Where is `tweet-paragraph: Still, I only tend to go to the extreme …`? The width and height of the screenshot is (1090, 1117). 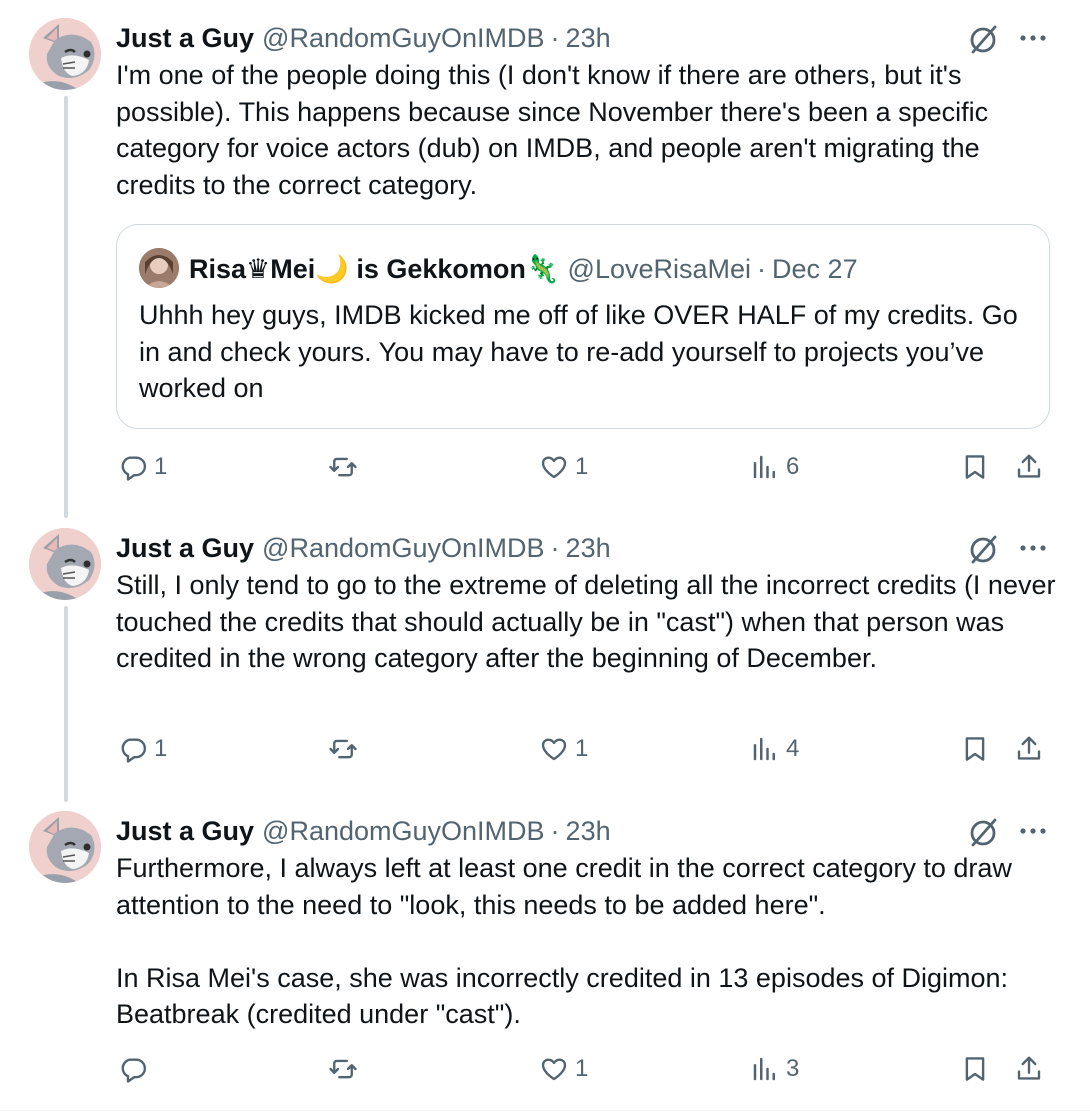
tweet-paragraph: Still, I only tend to go to the extreme … is located at coordinates (586, 621).